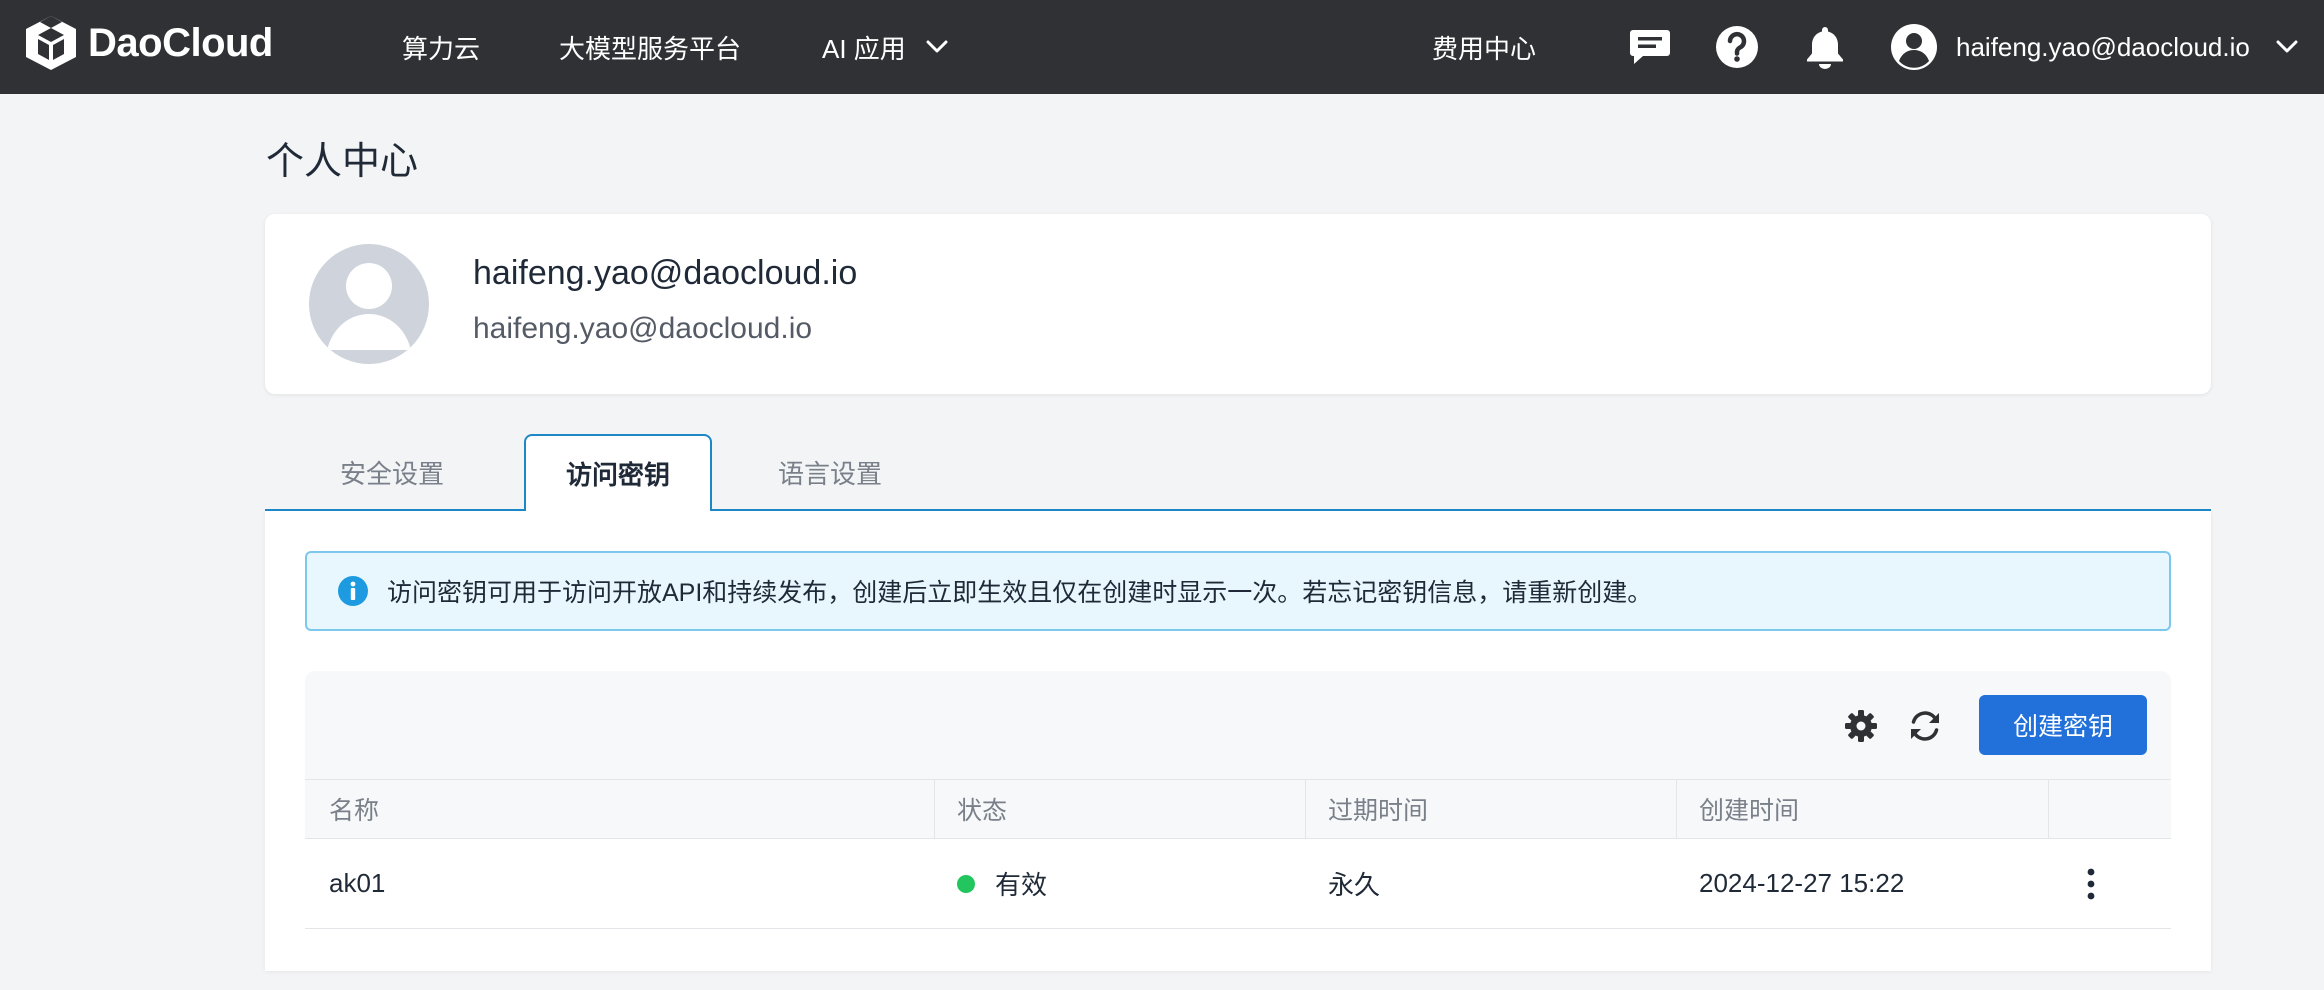 The height and width of the screenshot is (990, 2324). I want to click on tab-label: 安全设置, so click(391, 474).